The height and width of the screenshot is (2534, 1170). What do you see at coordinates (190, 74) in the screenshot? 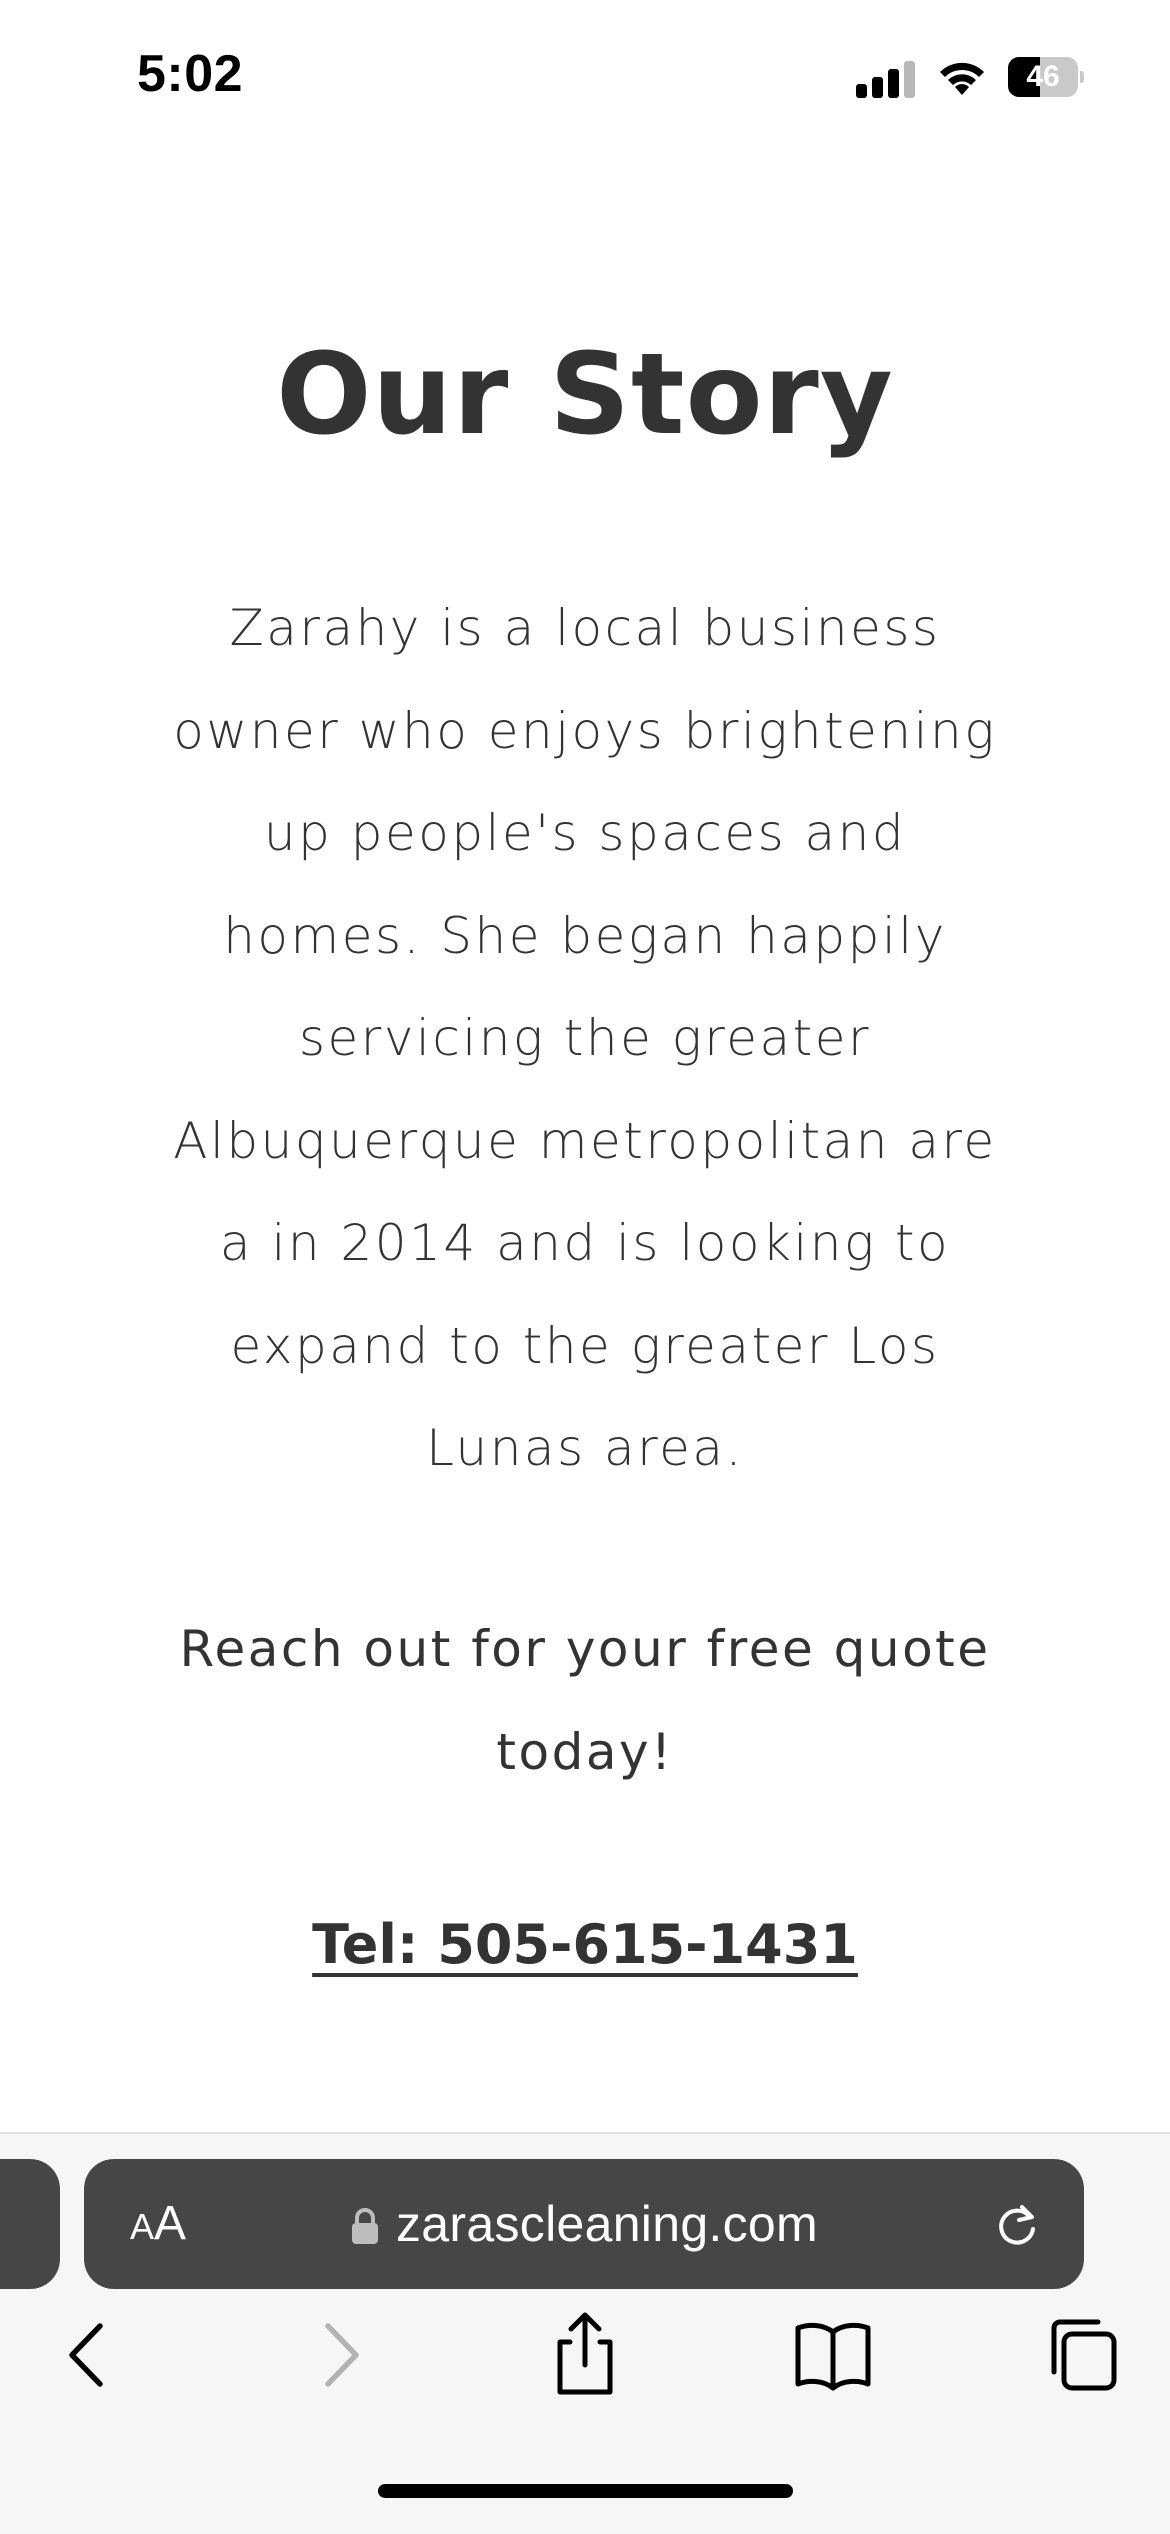
I see `status-time: 5:02` at bounding box center [190, 74].